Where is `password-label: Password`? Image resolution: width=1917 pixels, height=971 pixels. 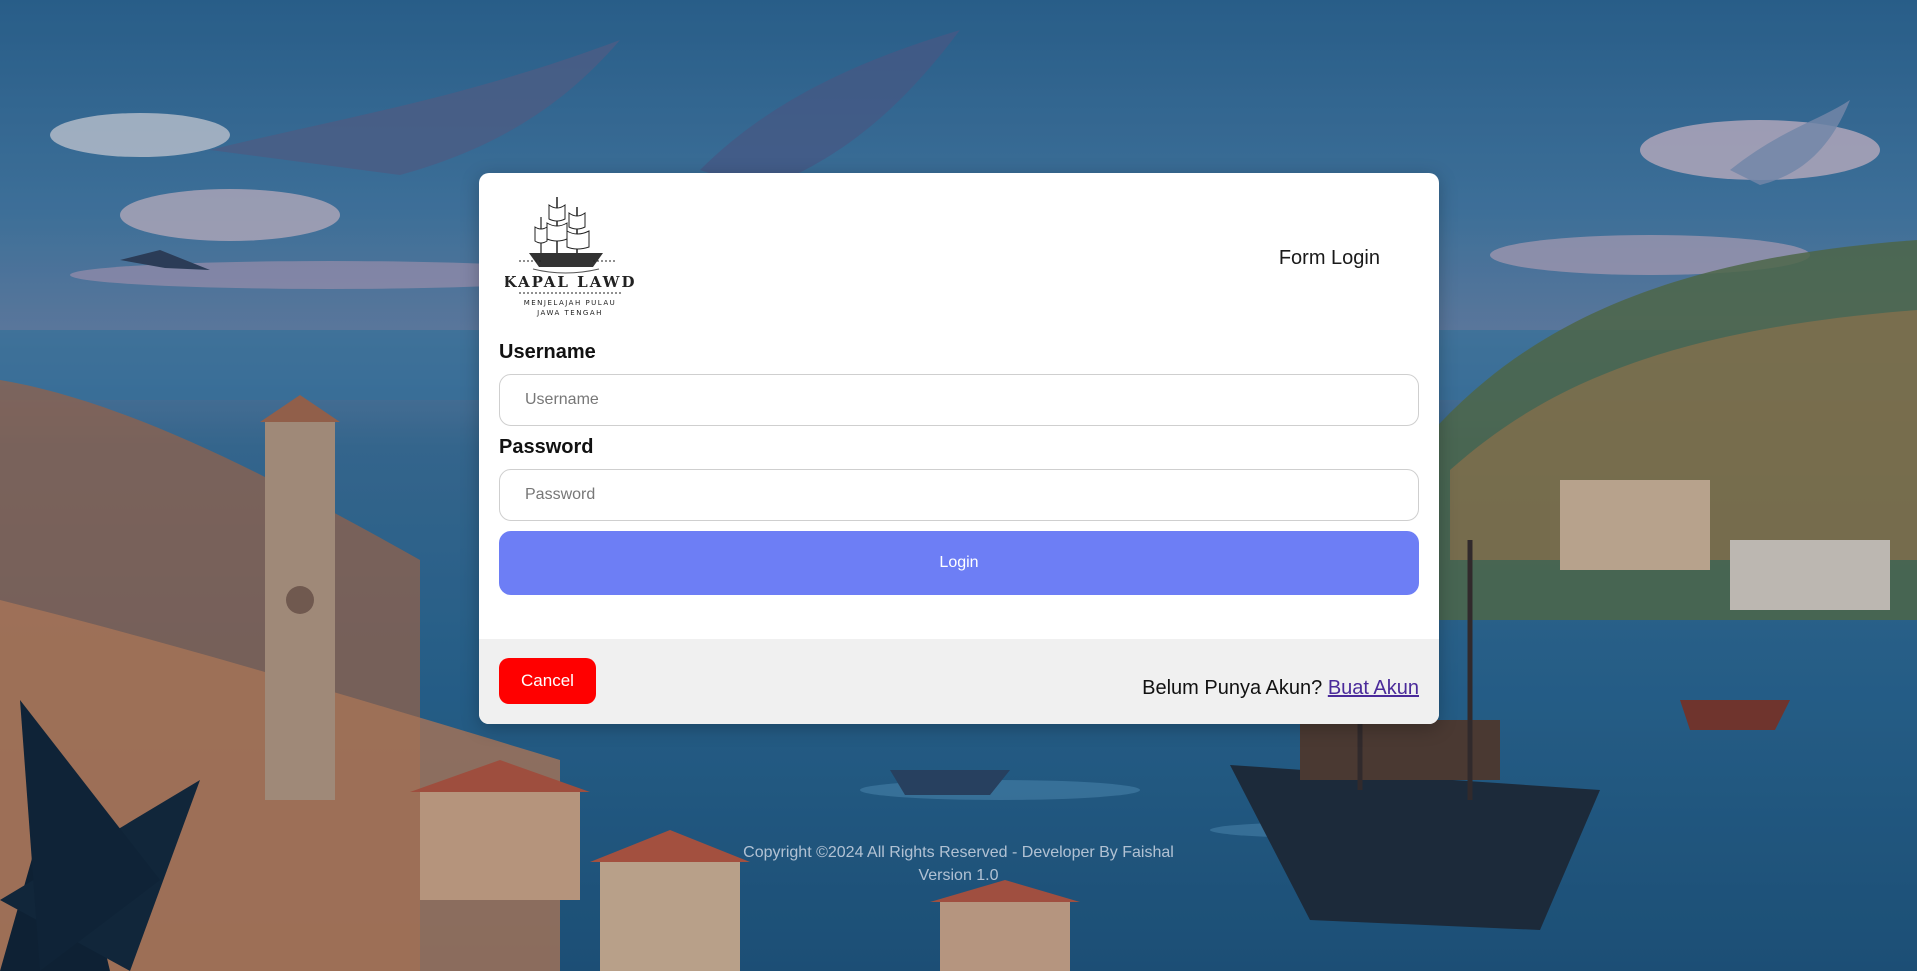 password-label: Password is located at coordinates (546, 447).